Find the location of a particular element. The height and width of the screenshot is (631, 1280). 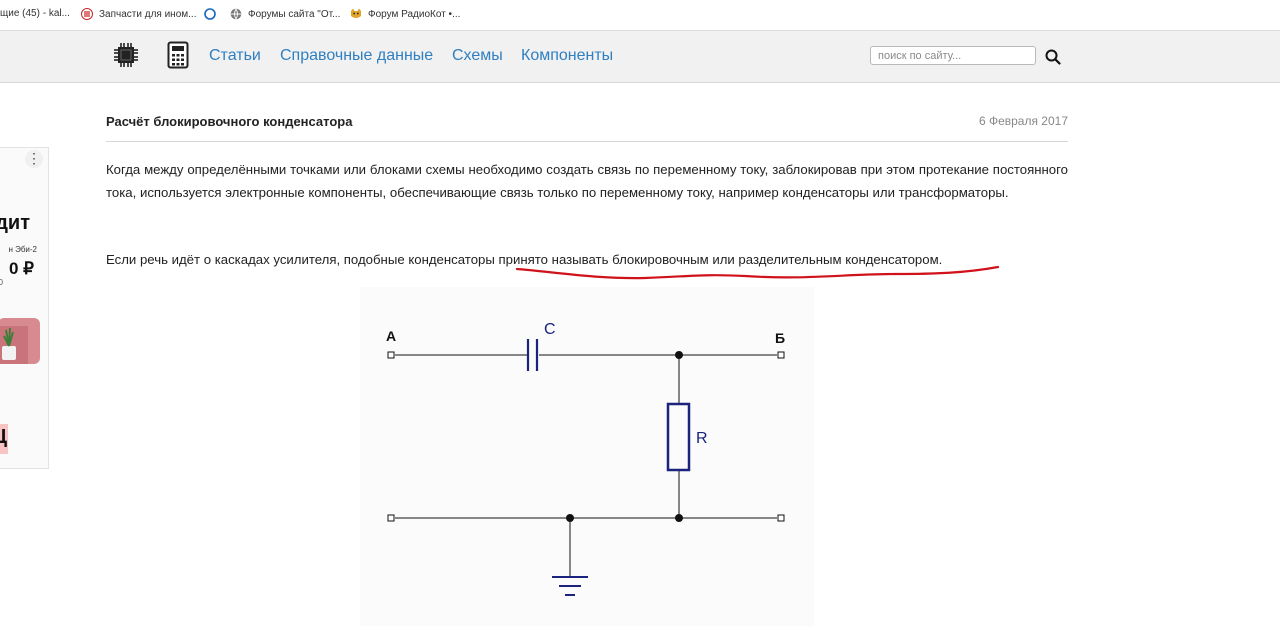

ad-product-image is located at coordinates (20, 341).